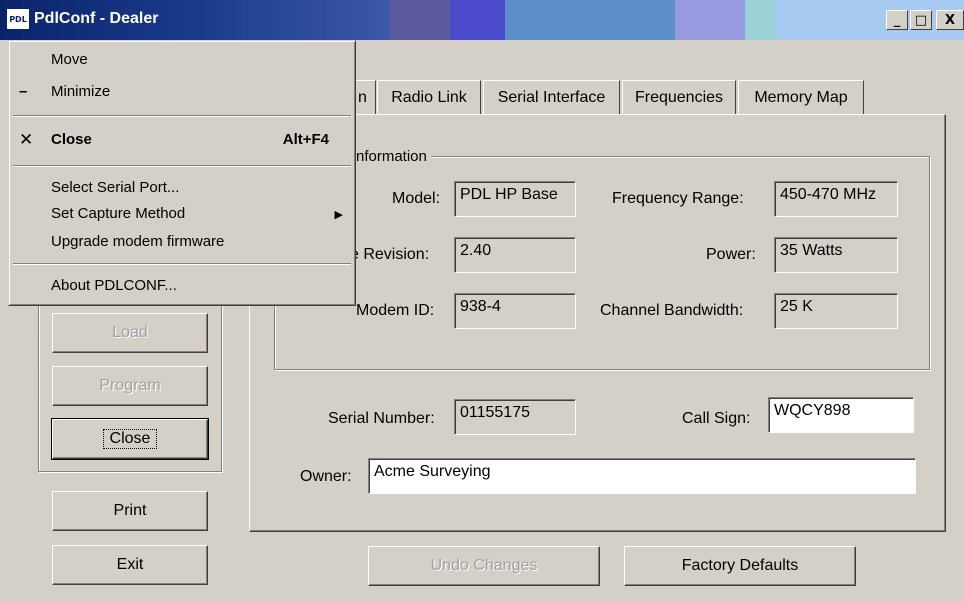 The width and height of the screenshot is (964, 602). I want to click on modem-id-field: 938-4, so click(515, 311).